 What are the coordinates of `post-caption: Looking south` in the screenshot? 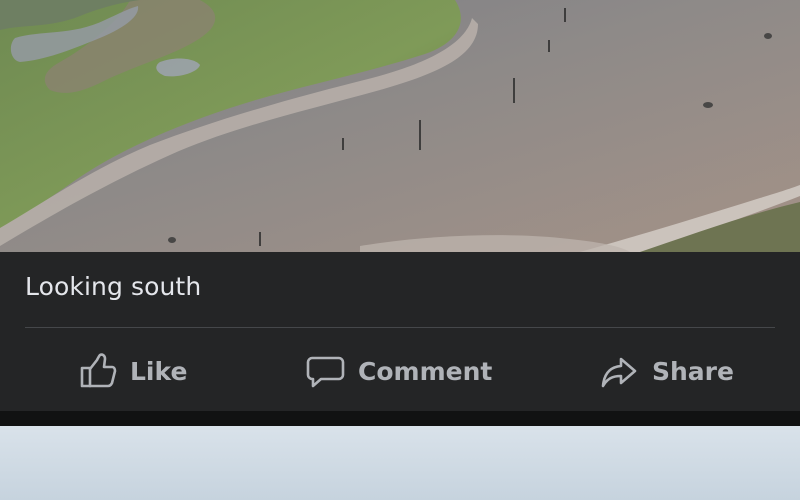 It's located at (113, 286).